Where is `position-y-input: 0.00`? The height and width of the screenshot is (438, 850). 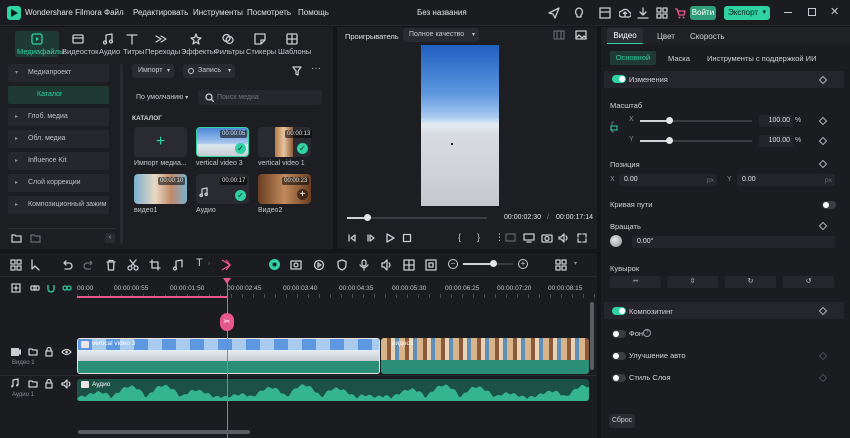 position-y-input: 0.00 is located at coordinates (786, 180).